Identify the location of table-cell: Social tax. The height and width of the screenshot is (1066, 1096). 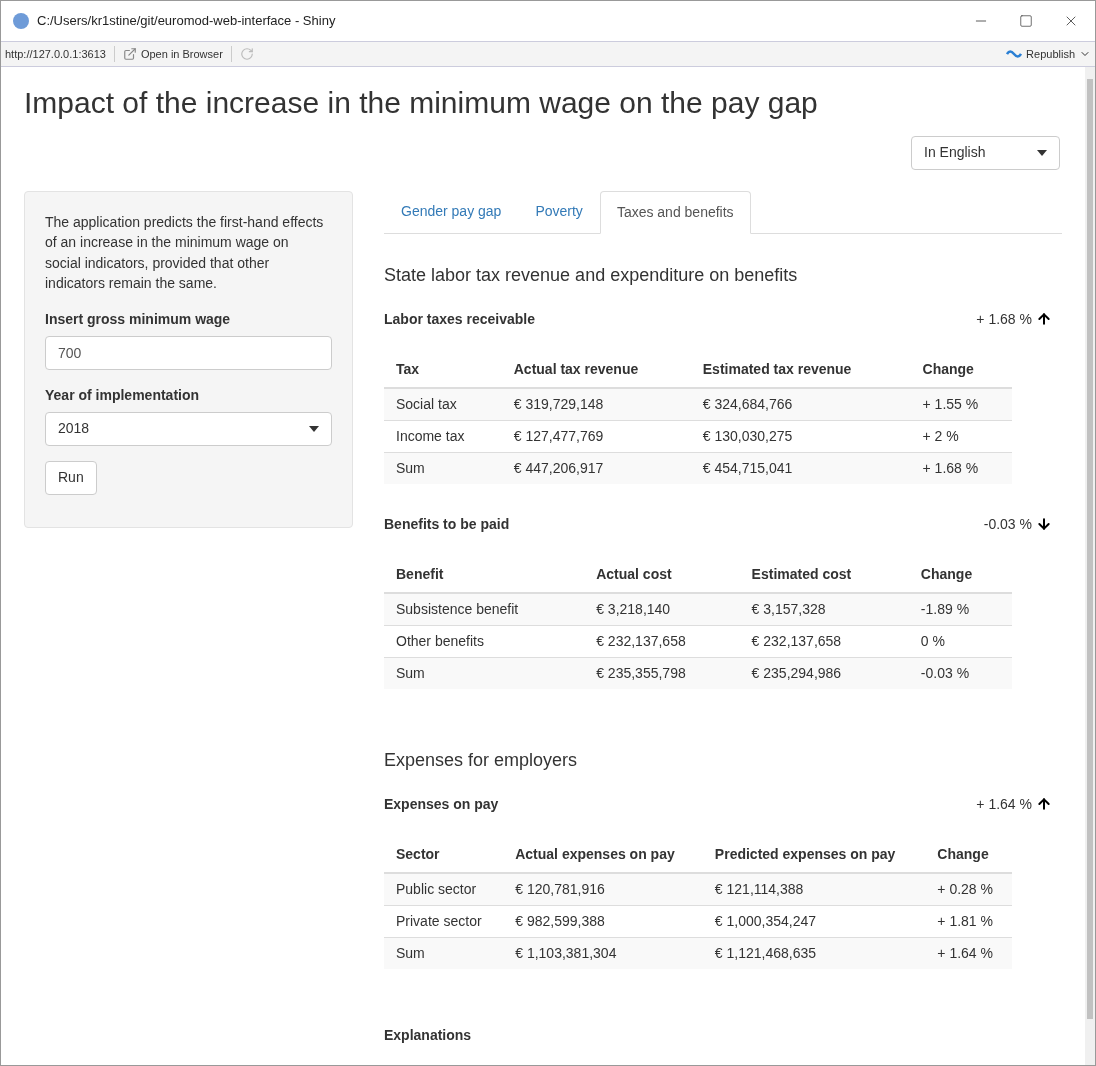
(443, 403).